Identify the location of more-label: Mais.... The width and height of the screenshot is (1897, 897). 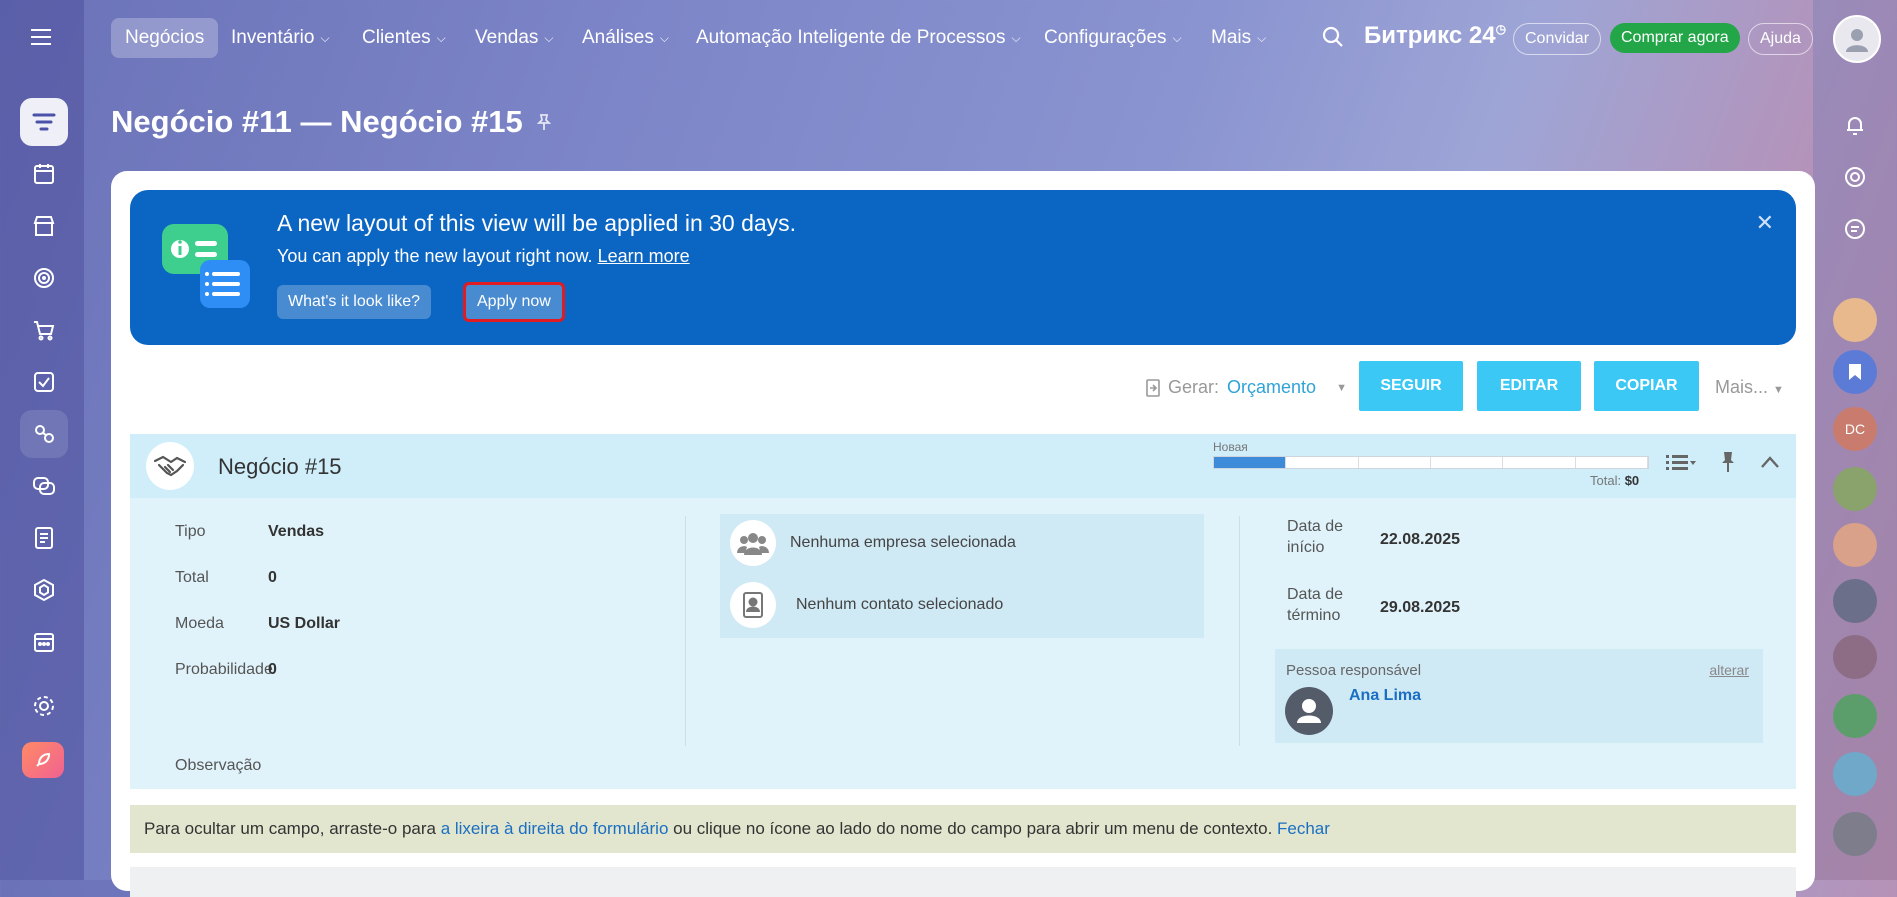
(1742, 387).